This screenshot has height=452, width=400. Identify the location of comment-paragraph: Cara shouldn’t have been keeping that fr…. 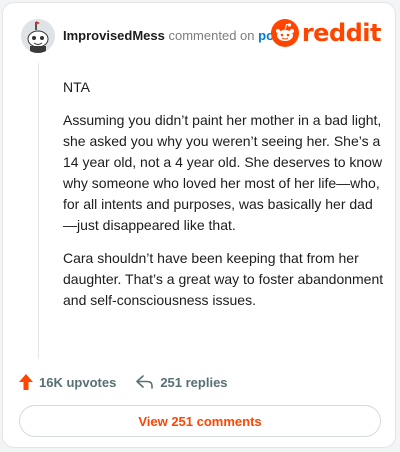
(223, 279).